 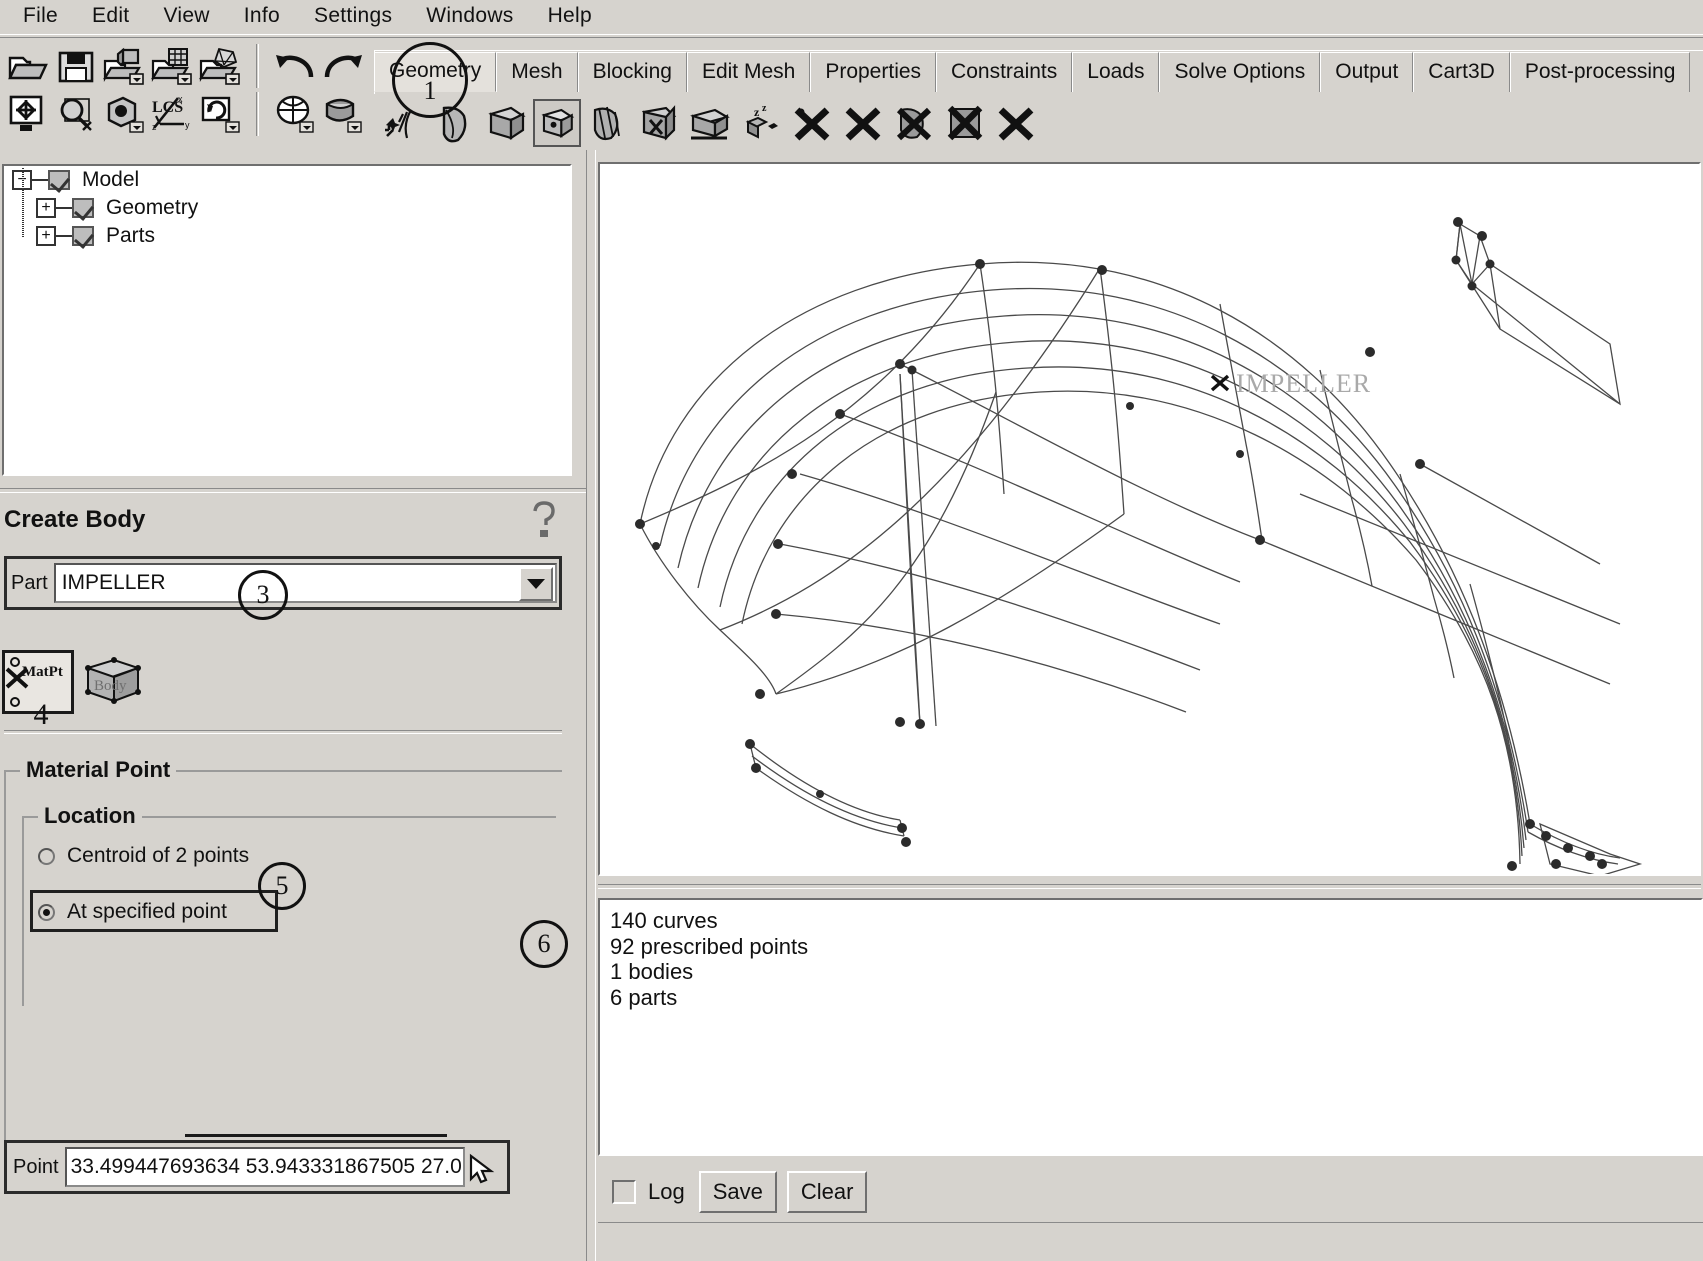 What do you see at coordinates (76, 114) in the screenshot?
I see `zoom-box-icon` at bounding box center [76, 114].